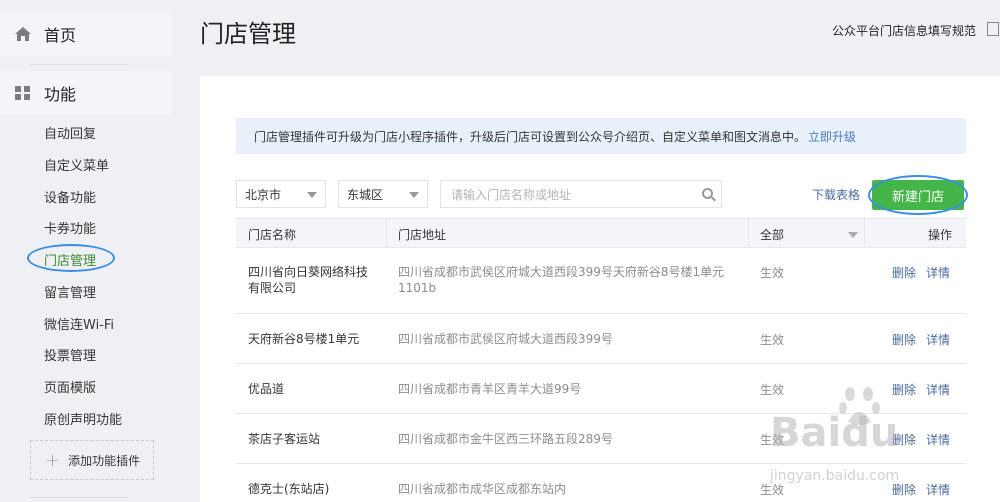 This screenshot has width=1000, height=502. Describe the element at coordinates (70, 132) in the screenshot. I see `sidebar-item-auto-reply: 自动回复` at that location.